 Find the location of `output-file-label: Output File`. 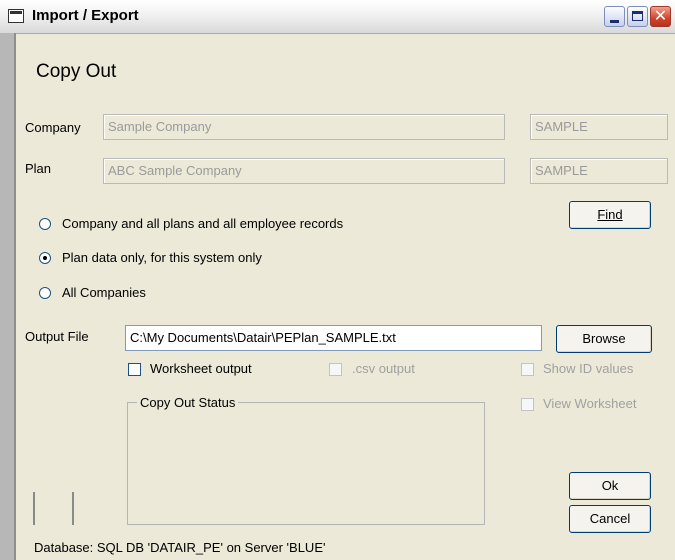

output-file-label: Output File is located at coordinates (57, 336).